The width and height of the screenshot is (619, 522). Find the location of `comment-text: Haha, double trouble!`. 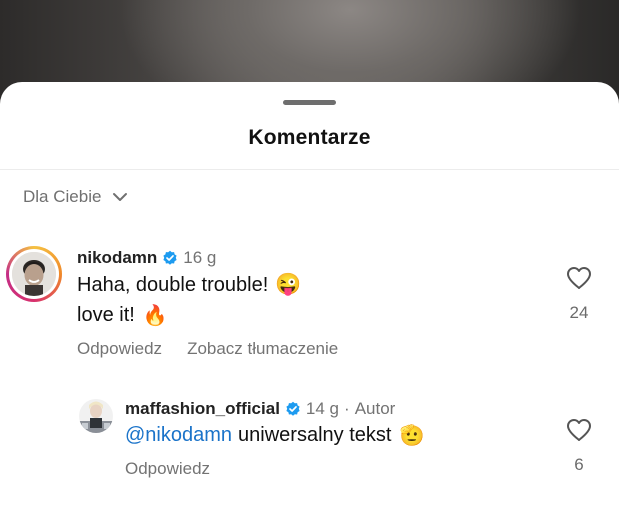

comment-text: Haha, double trouble! is located at coordinates (173, 284).